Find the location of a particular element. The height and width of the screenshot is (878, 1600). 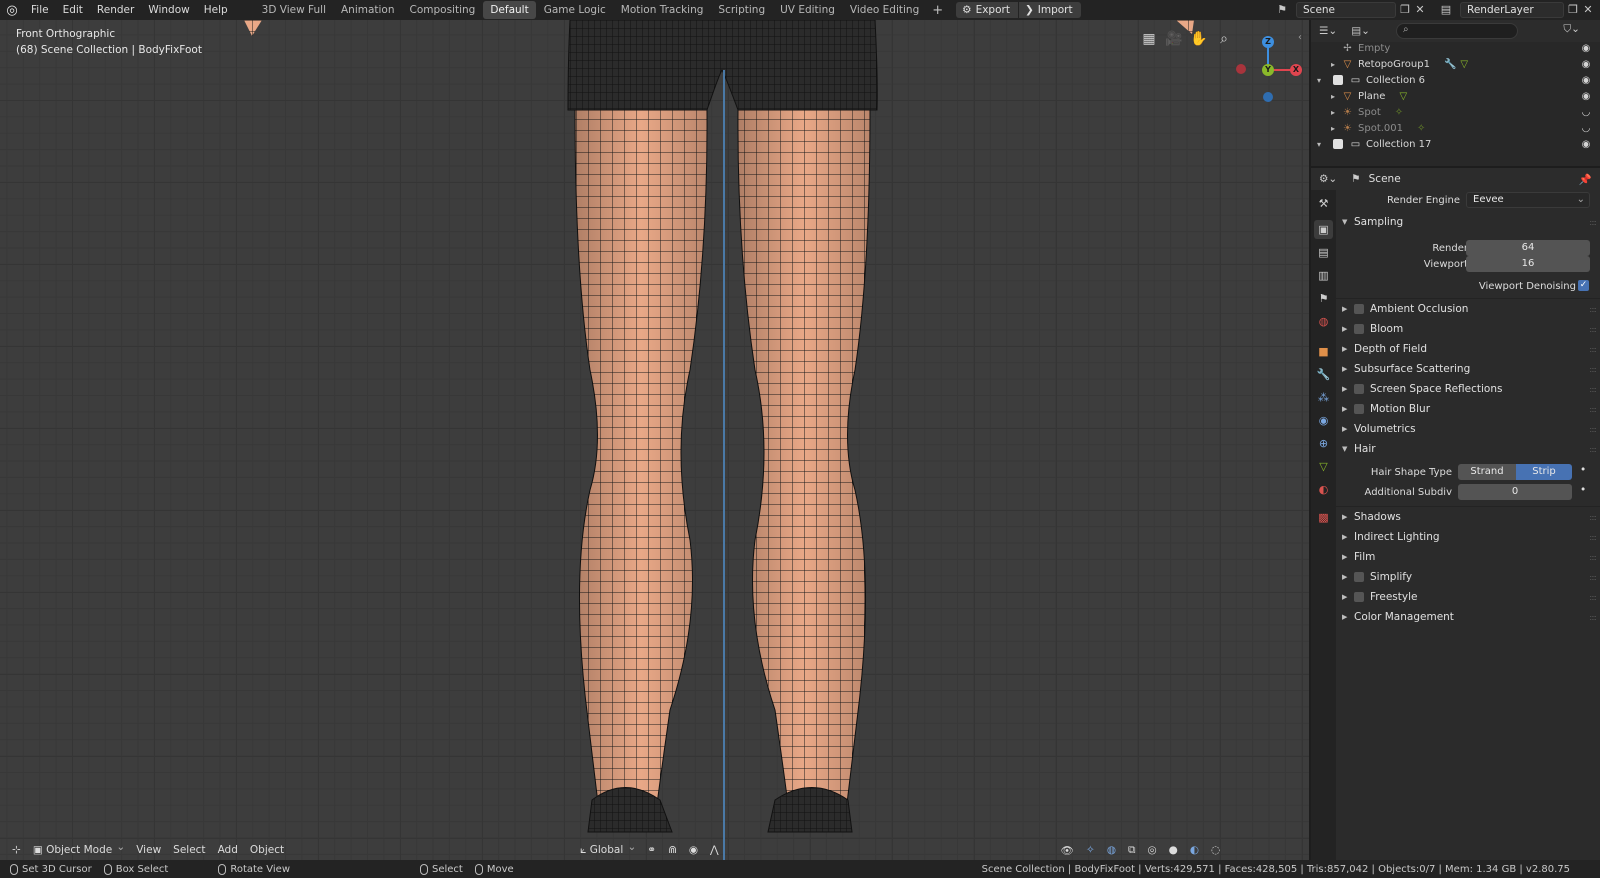

visibility-icon: 👁 is located at coordinates (1067, 850).